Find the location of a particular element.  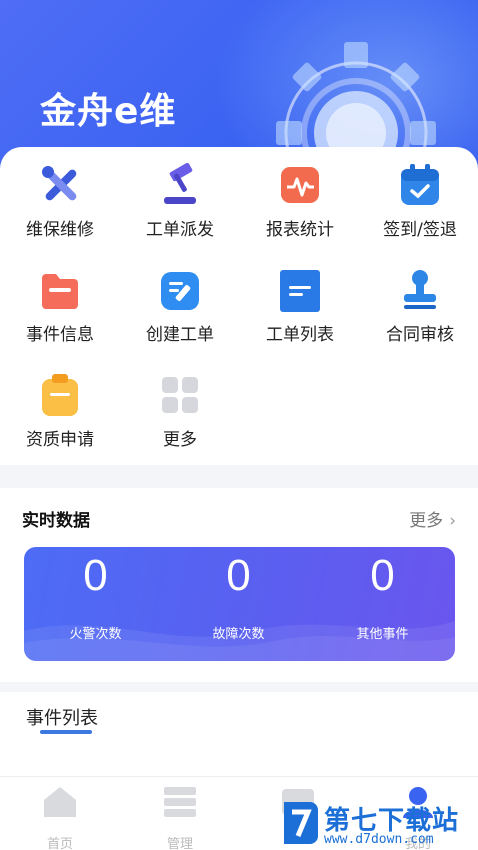

list-icon is located at coordinates (180, 802).